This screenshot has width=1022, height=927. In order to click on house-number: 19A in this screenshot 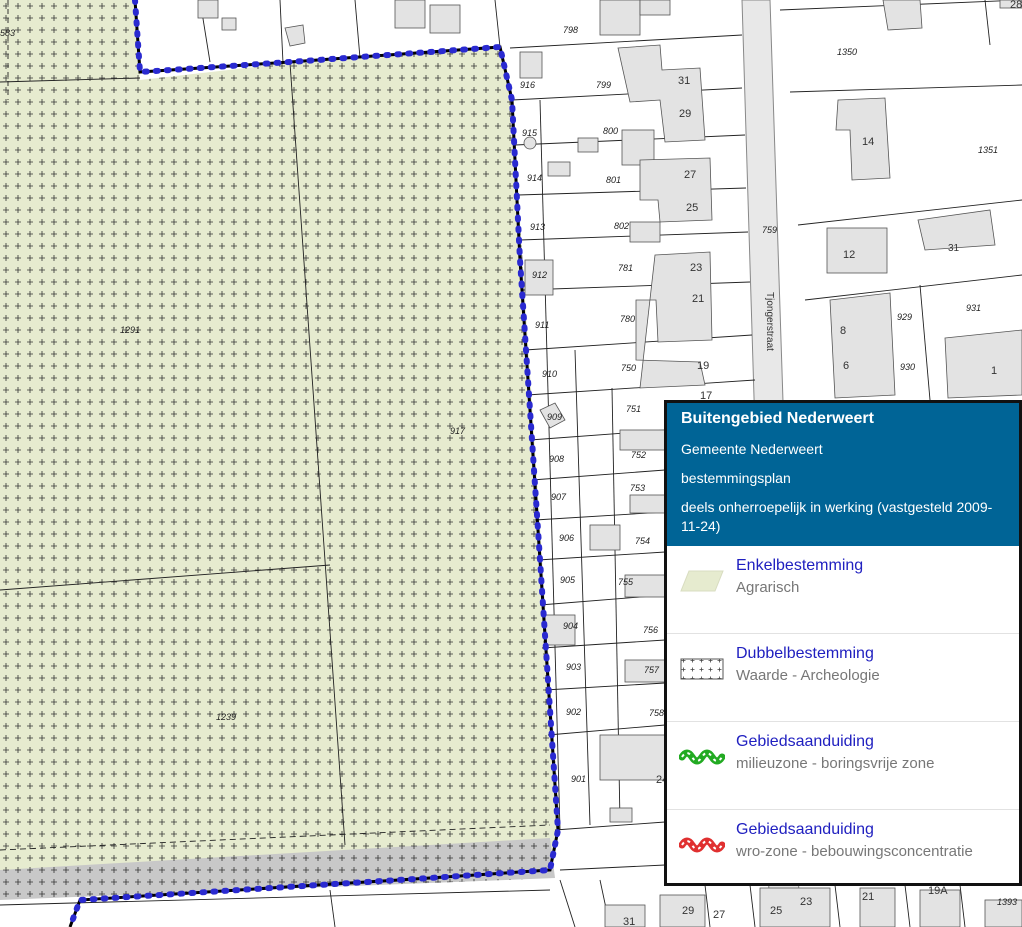, I will do `click(938, 891)`.